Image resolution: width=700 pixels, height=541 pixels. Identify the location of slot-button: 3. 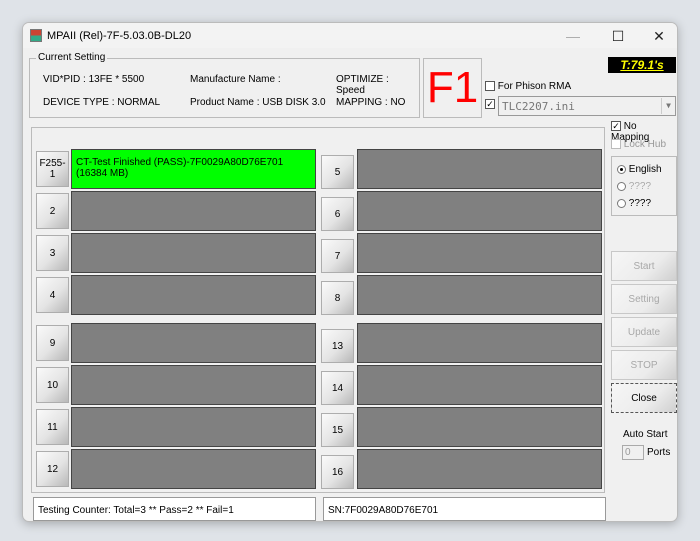
(52, 253).